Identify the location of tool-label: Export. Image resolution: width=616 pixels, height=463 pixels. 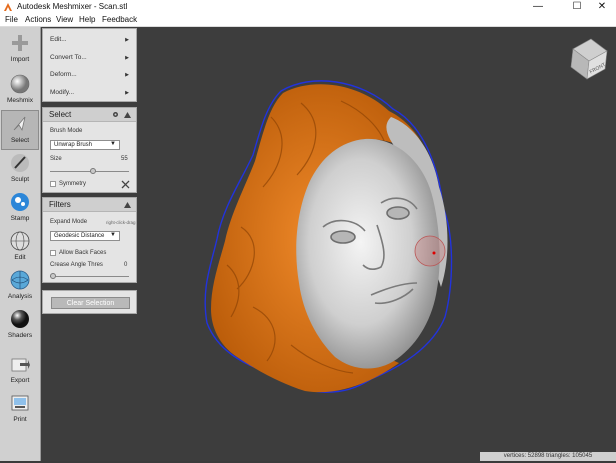
(20, 380).